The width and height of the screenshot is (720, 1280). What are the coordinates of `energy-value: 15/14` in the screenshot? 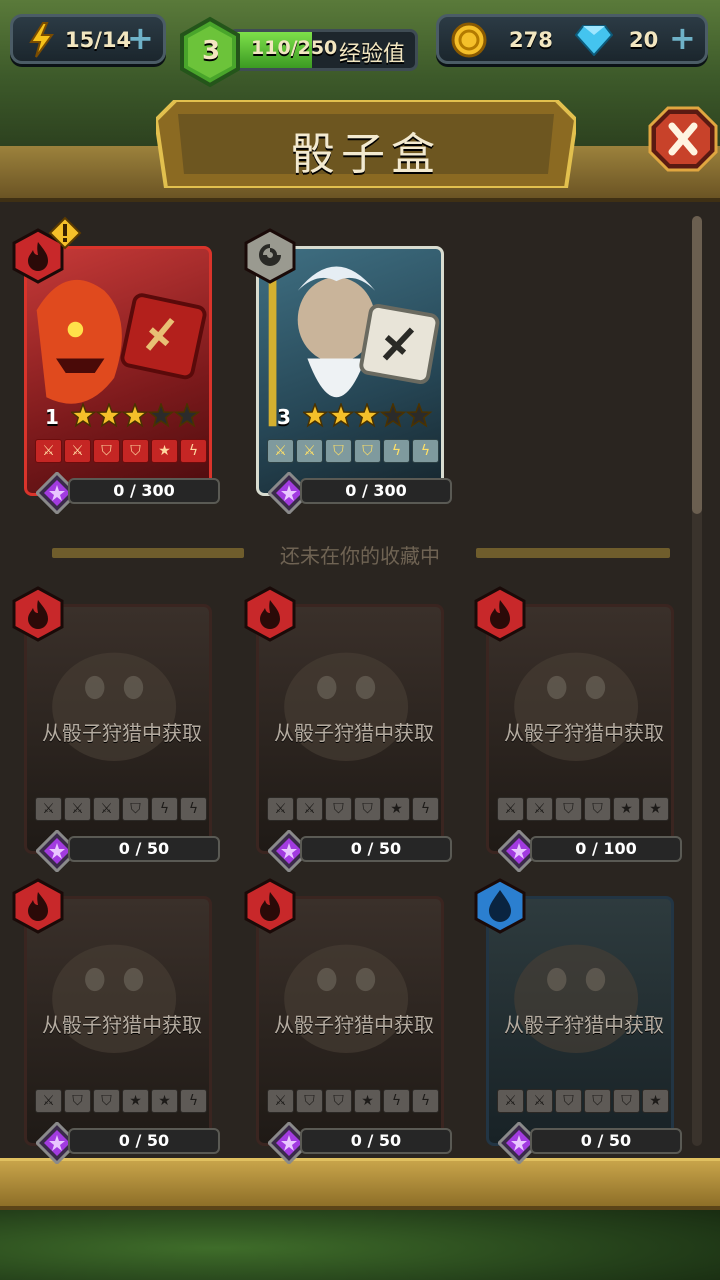 It's located at (98, 40).